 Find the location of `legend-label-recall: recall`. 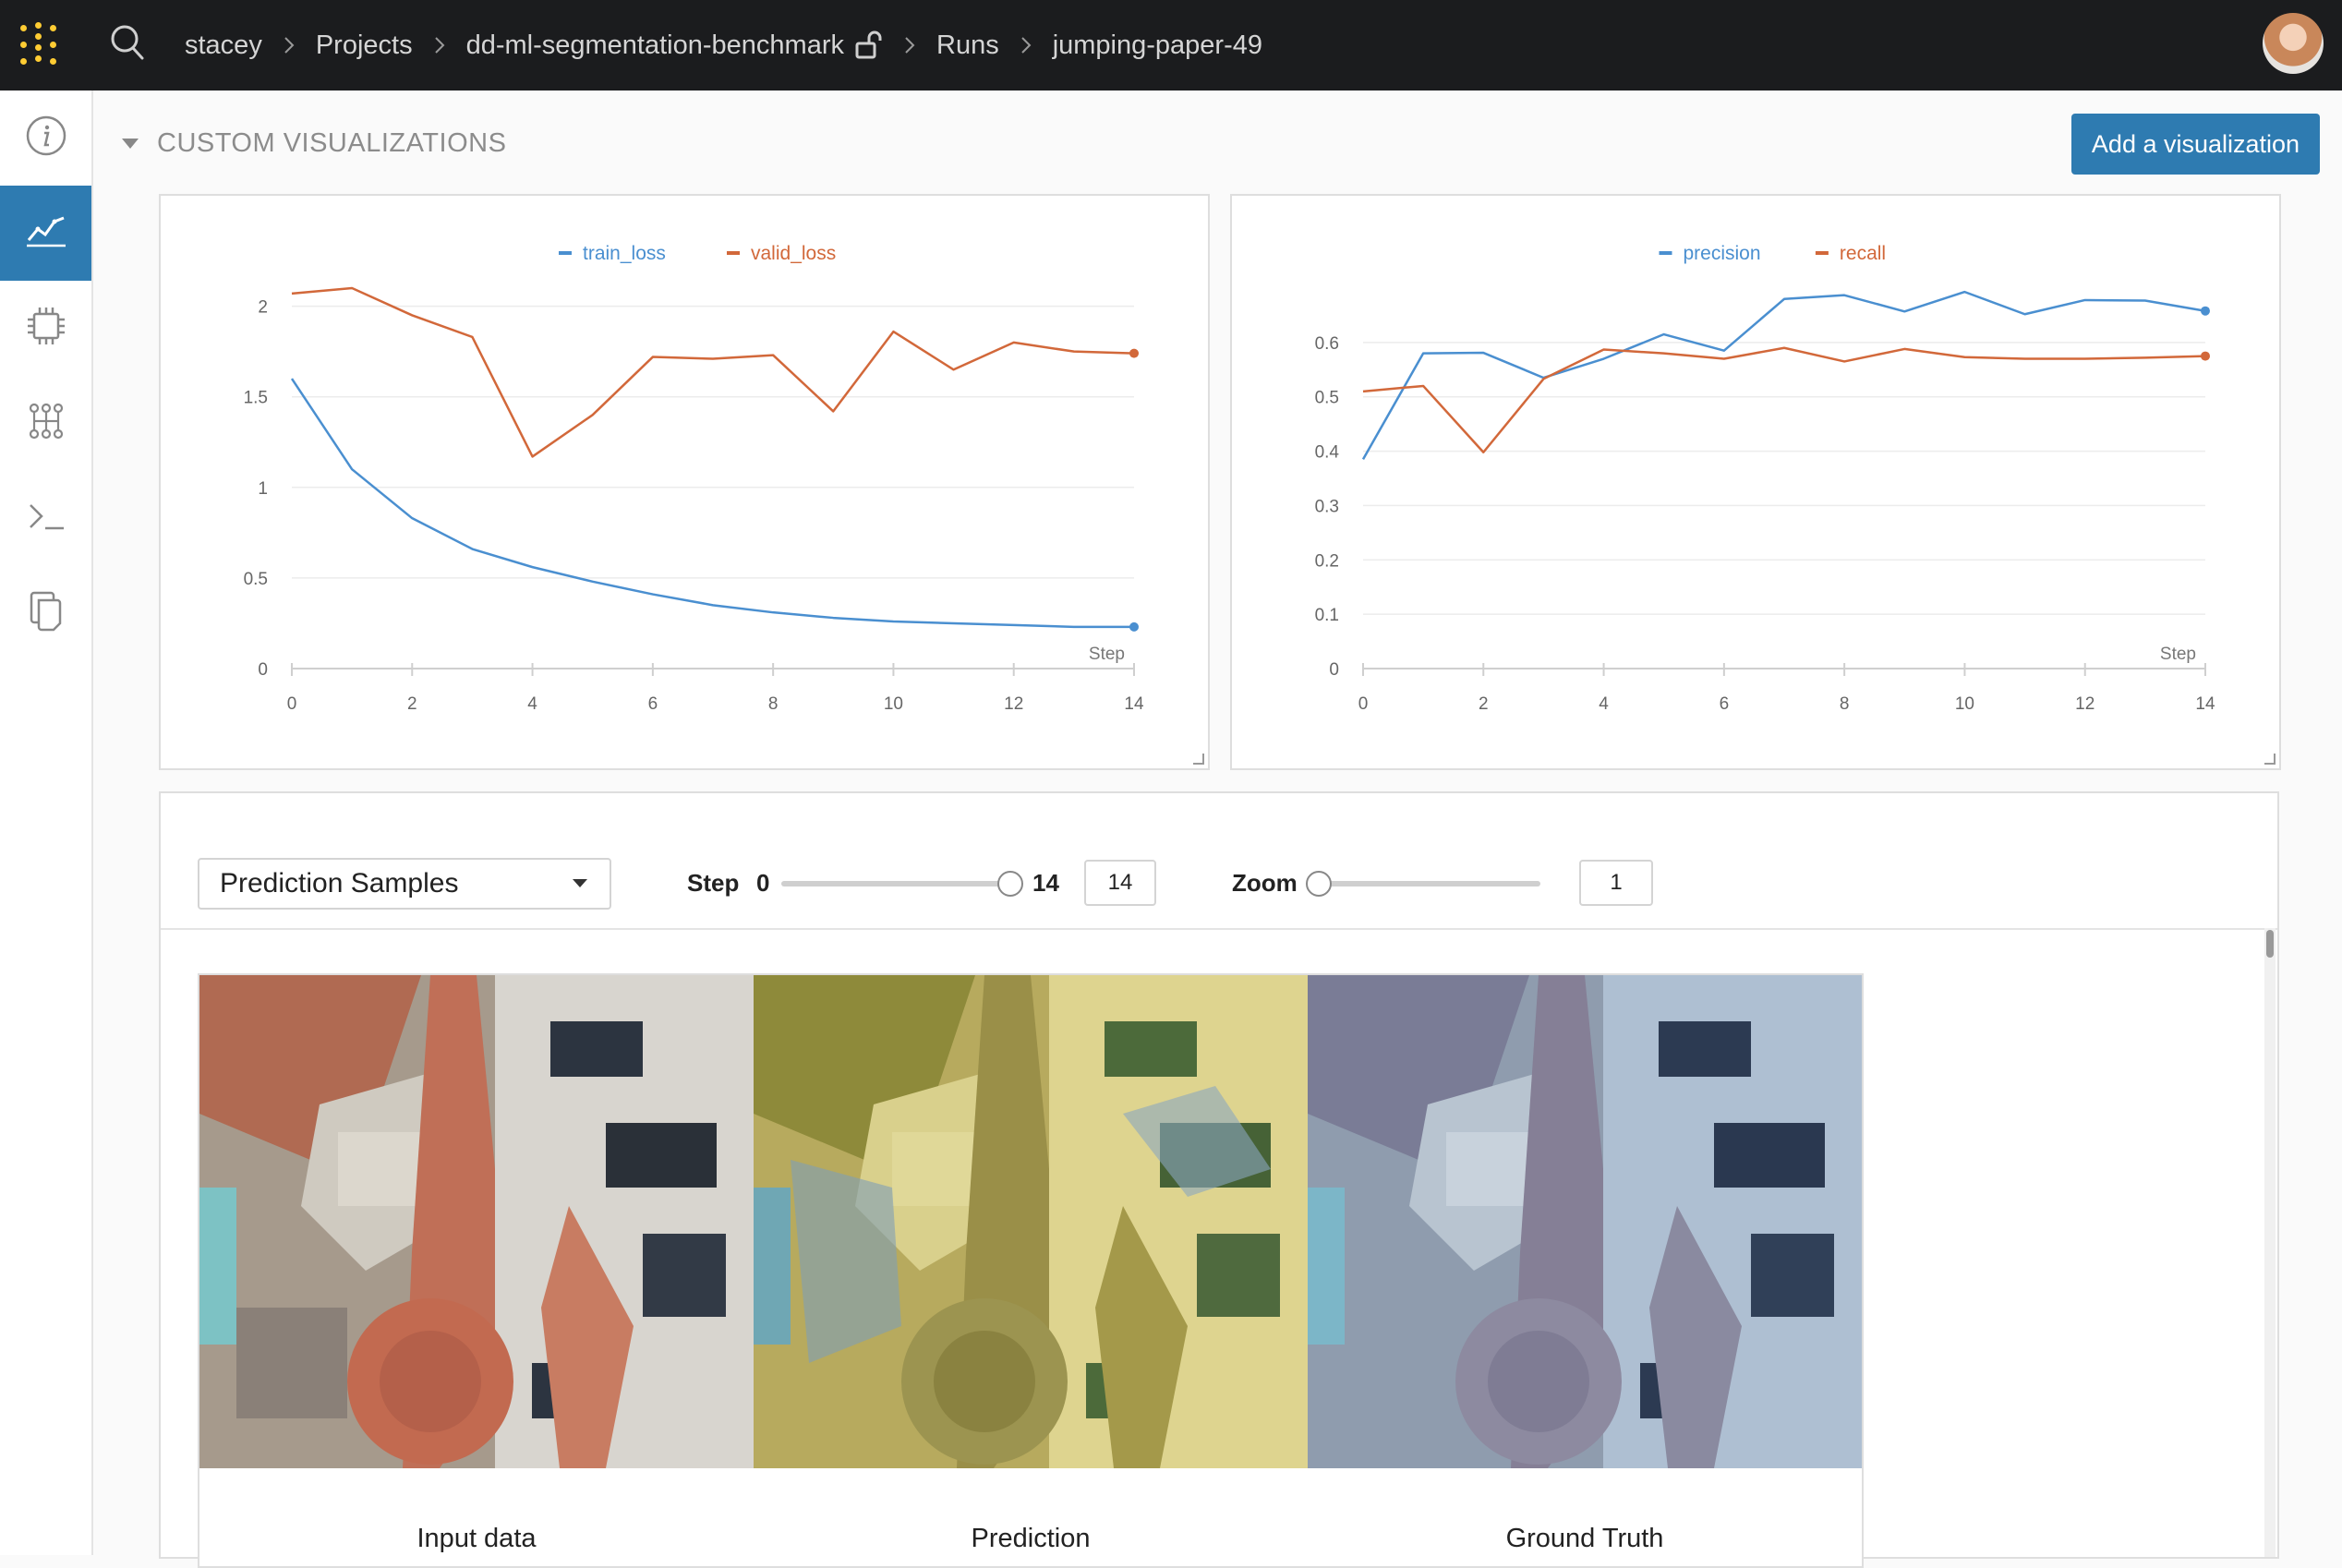

legend-label-recall: recall is located at coordinates (1863, 254).